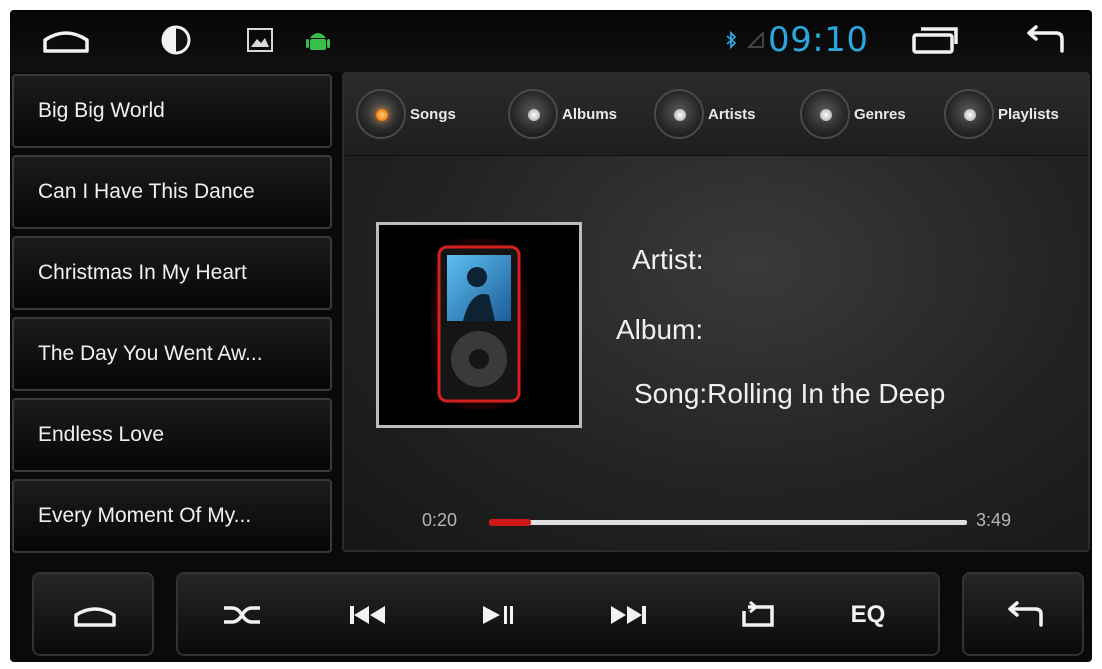  I want to click on tab-label: Genres, so click(880, 114).